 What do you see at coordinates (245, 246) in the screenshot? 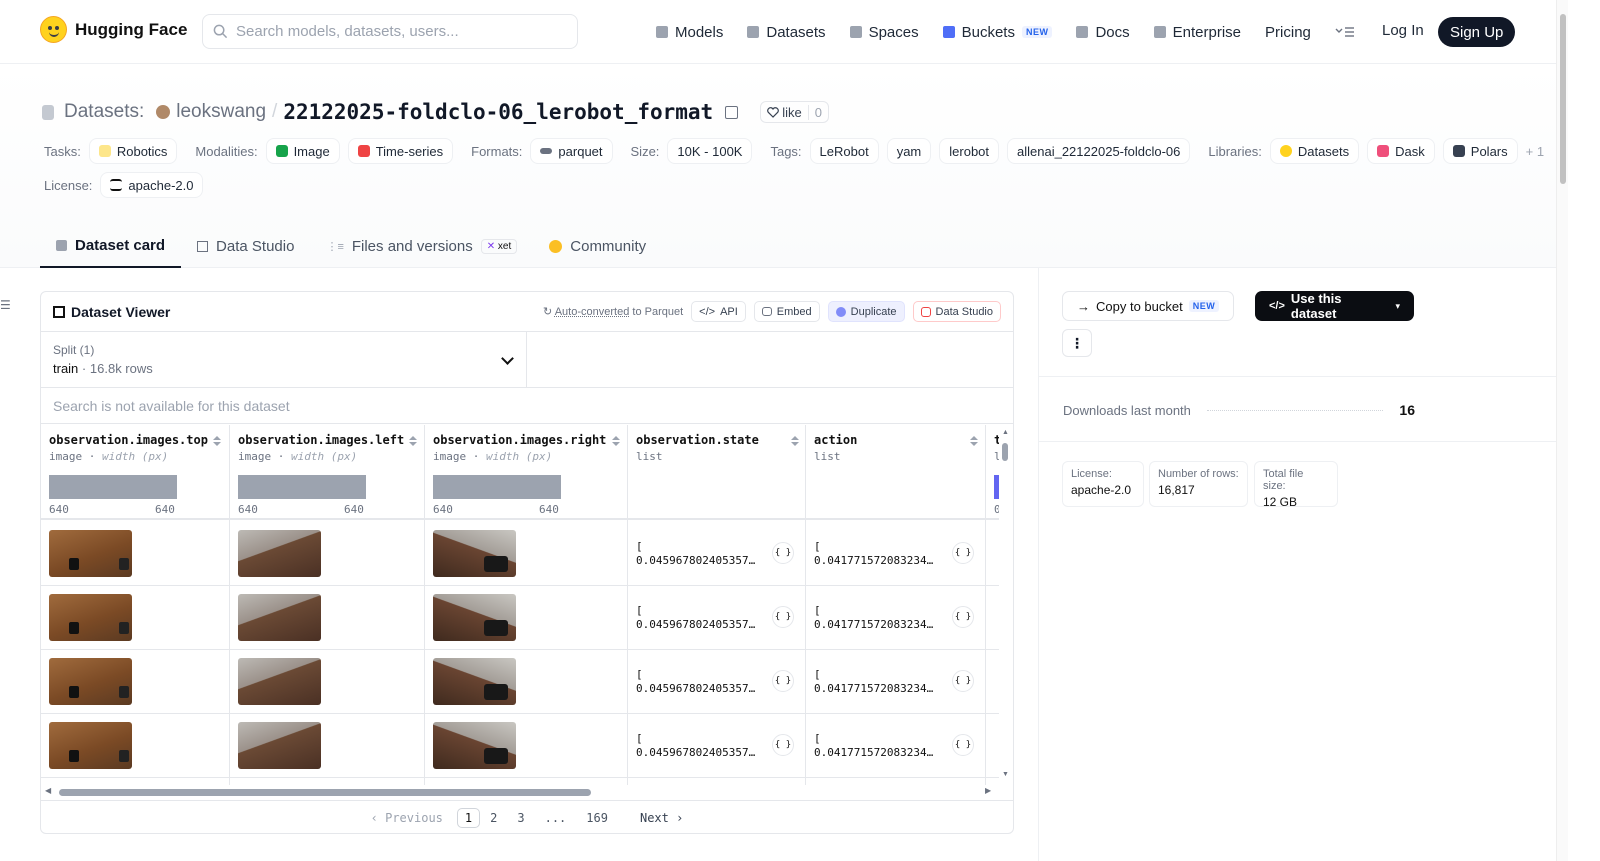
I see `tab-data-studio: Data Studio` at bounding box center [245, 246].